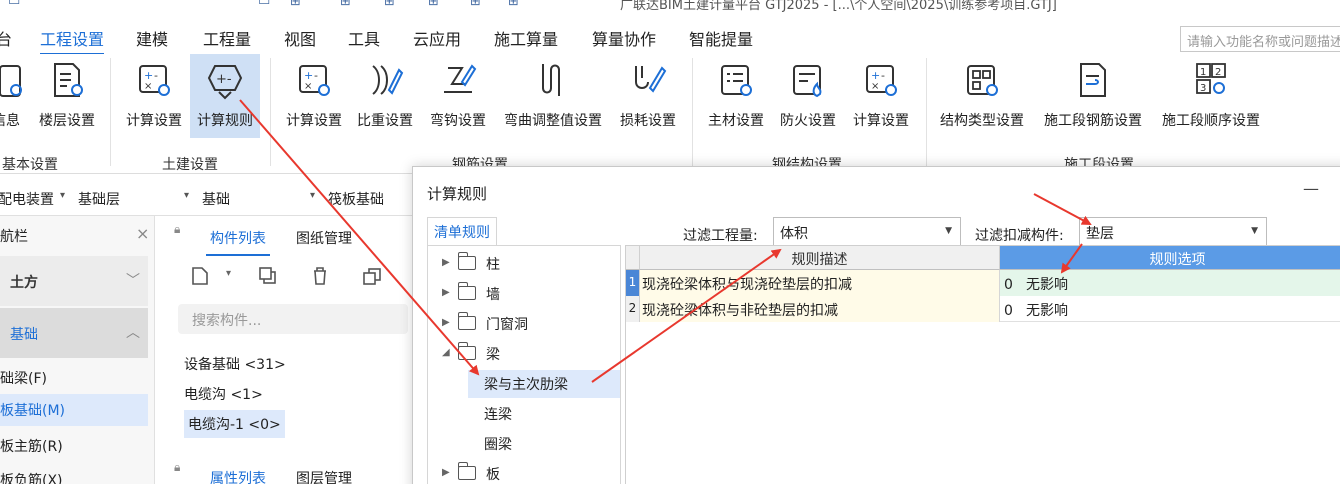 The image size is (1340, 484). What do you see at coordinates (324, 238) in the screenshot?
I see `tab-drawing-management: 图纸管理` at bounding box center [324, 238].